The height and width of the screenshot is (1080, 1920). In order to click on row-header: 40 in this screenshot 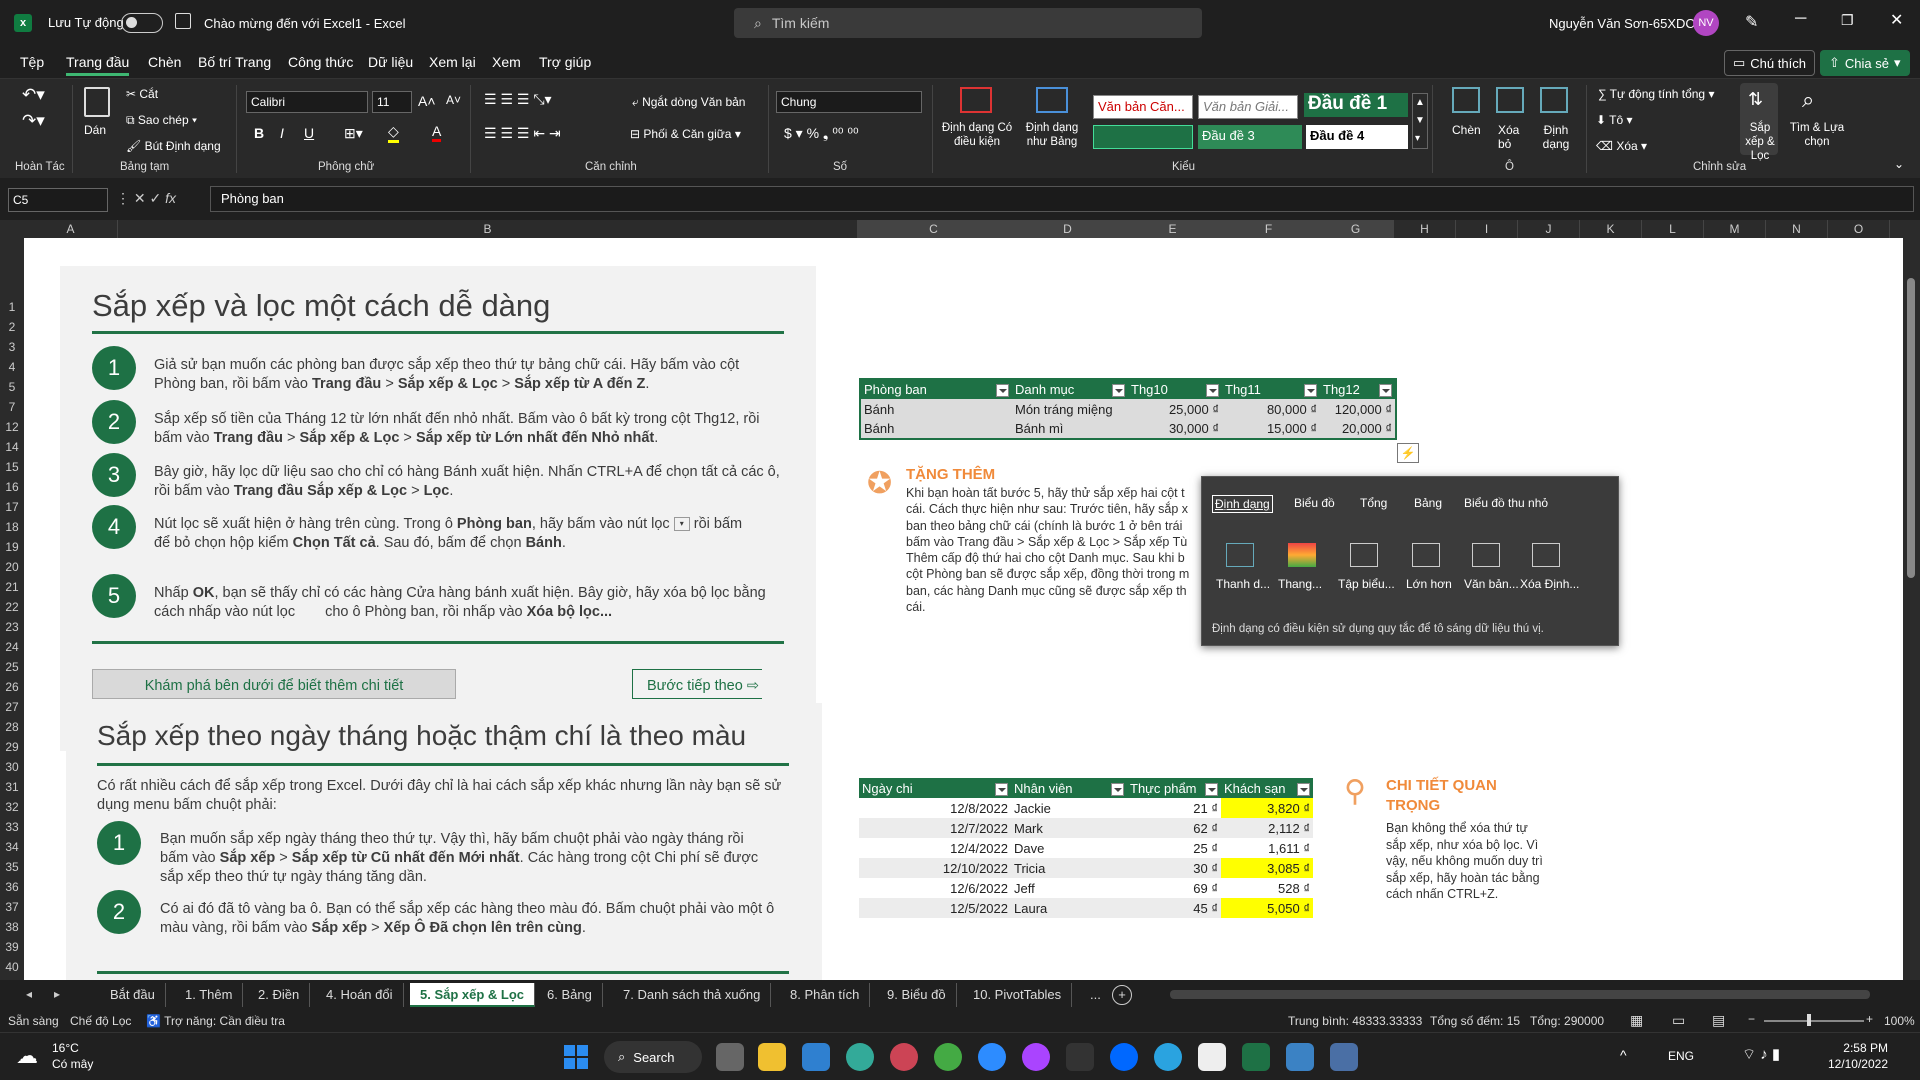, I will do `click(12, 967)`.